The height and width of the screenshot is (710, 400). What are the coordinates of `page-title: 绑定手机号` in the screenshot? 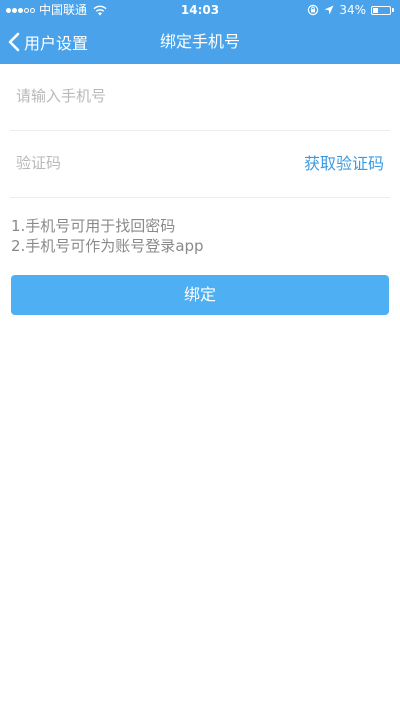 It's located at (199, 41).